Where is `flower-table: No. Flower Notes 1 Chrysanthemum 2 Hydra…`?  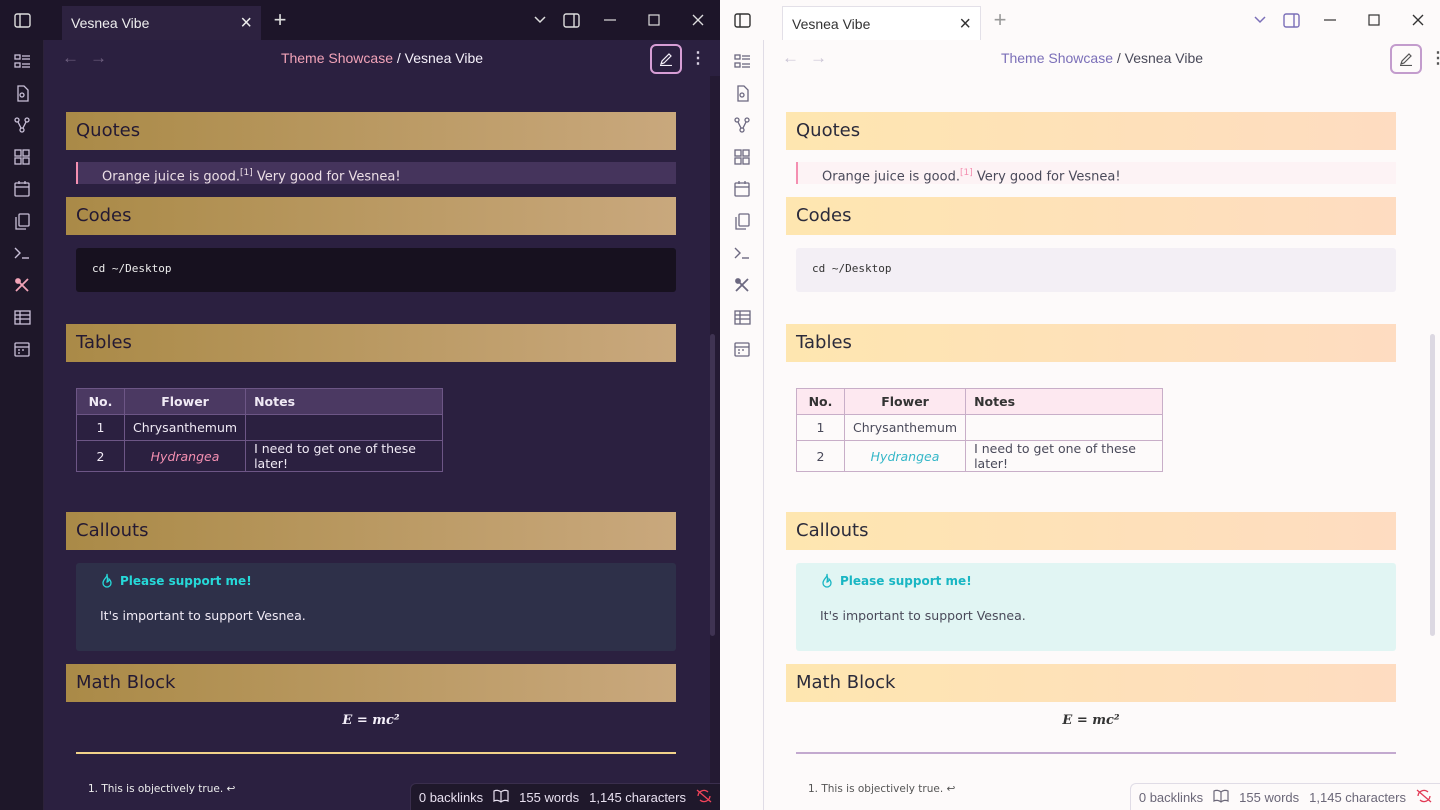 flower-table: No. Flower Notes 1 Chrysanthemum 2 Hydra… is located at coordinates (260, 430).